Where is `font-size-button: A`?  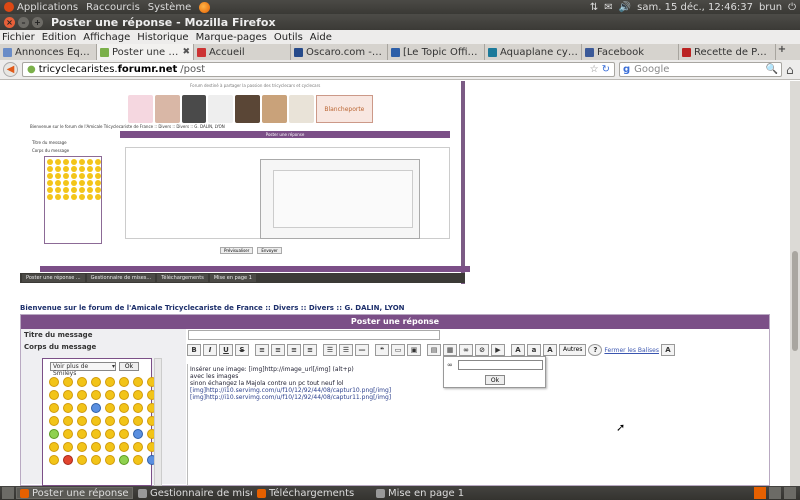 font-size-button: A is located at coordinates (518, 350).